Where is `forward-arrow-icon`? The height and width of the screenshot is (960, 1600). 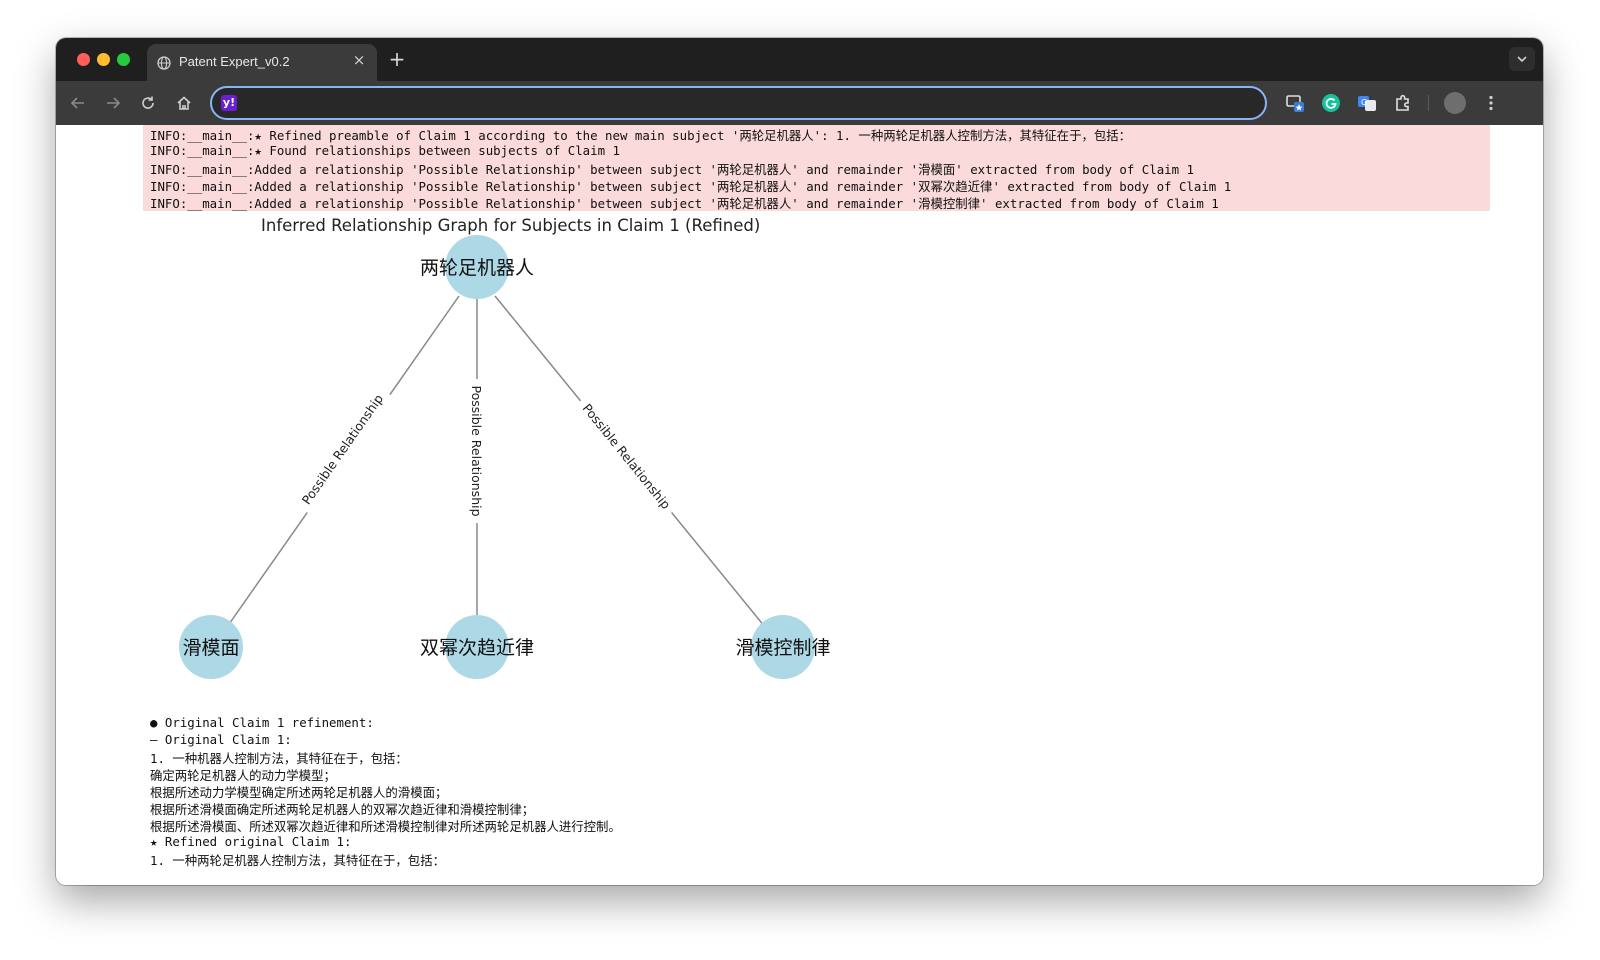 forward-arrow-icon is located at coordinates (114, 103).